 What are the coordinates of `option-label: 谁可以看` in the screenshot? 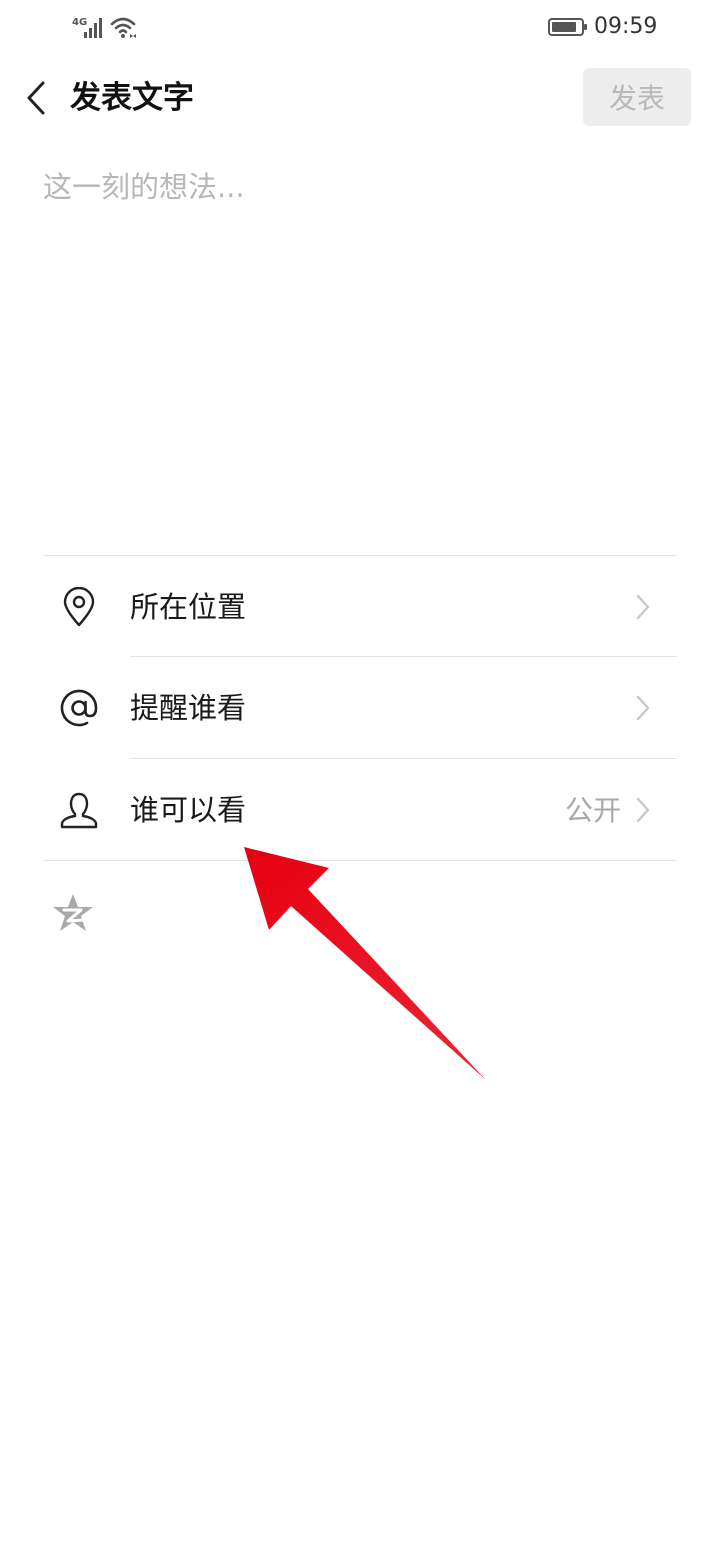 It's located at (188, 810).